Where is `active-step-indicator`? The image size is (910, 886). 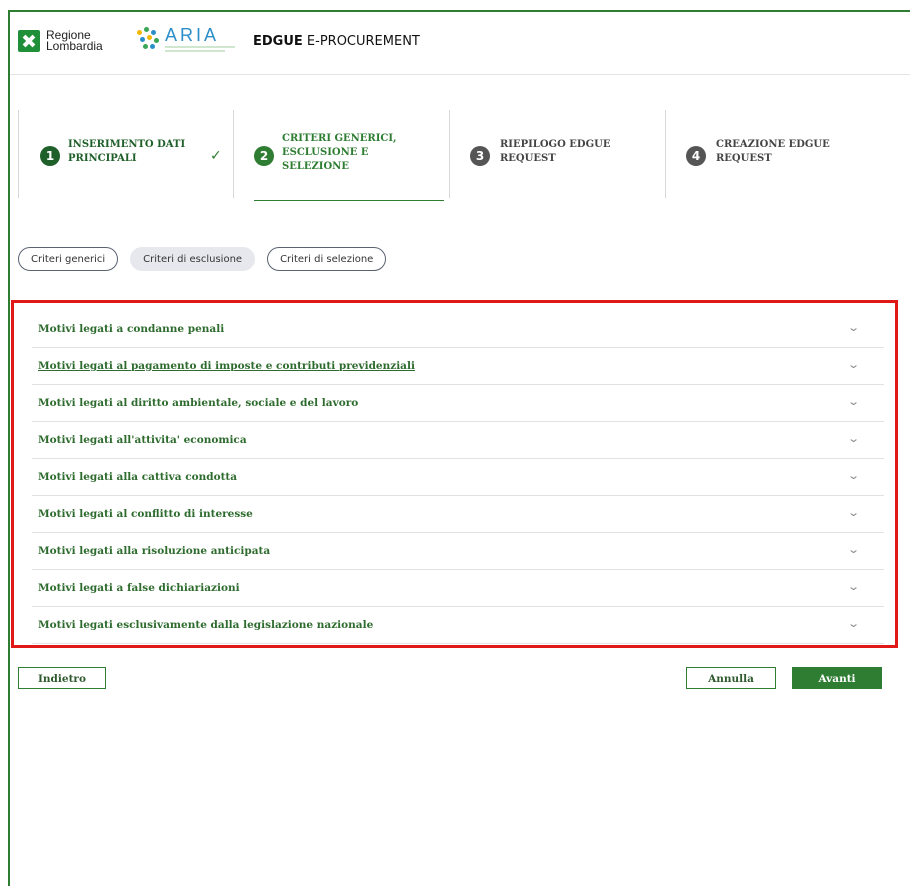 active-step-indicator is located at coordinates (349, 200).